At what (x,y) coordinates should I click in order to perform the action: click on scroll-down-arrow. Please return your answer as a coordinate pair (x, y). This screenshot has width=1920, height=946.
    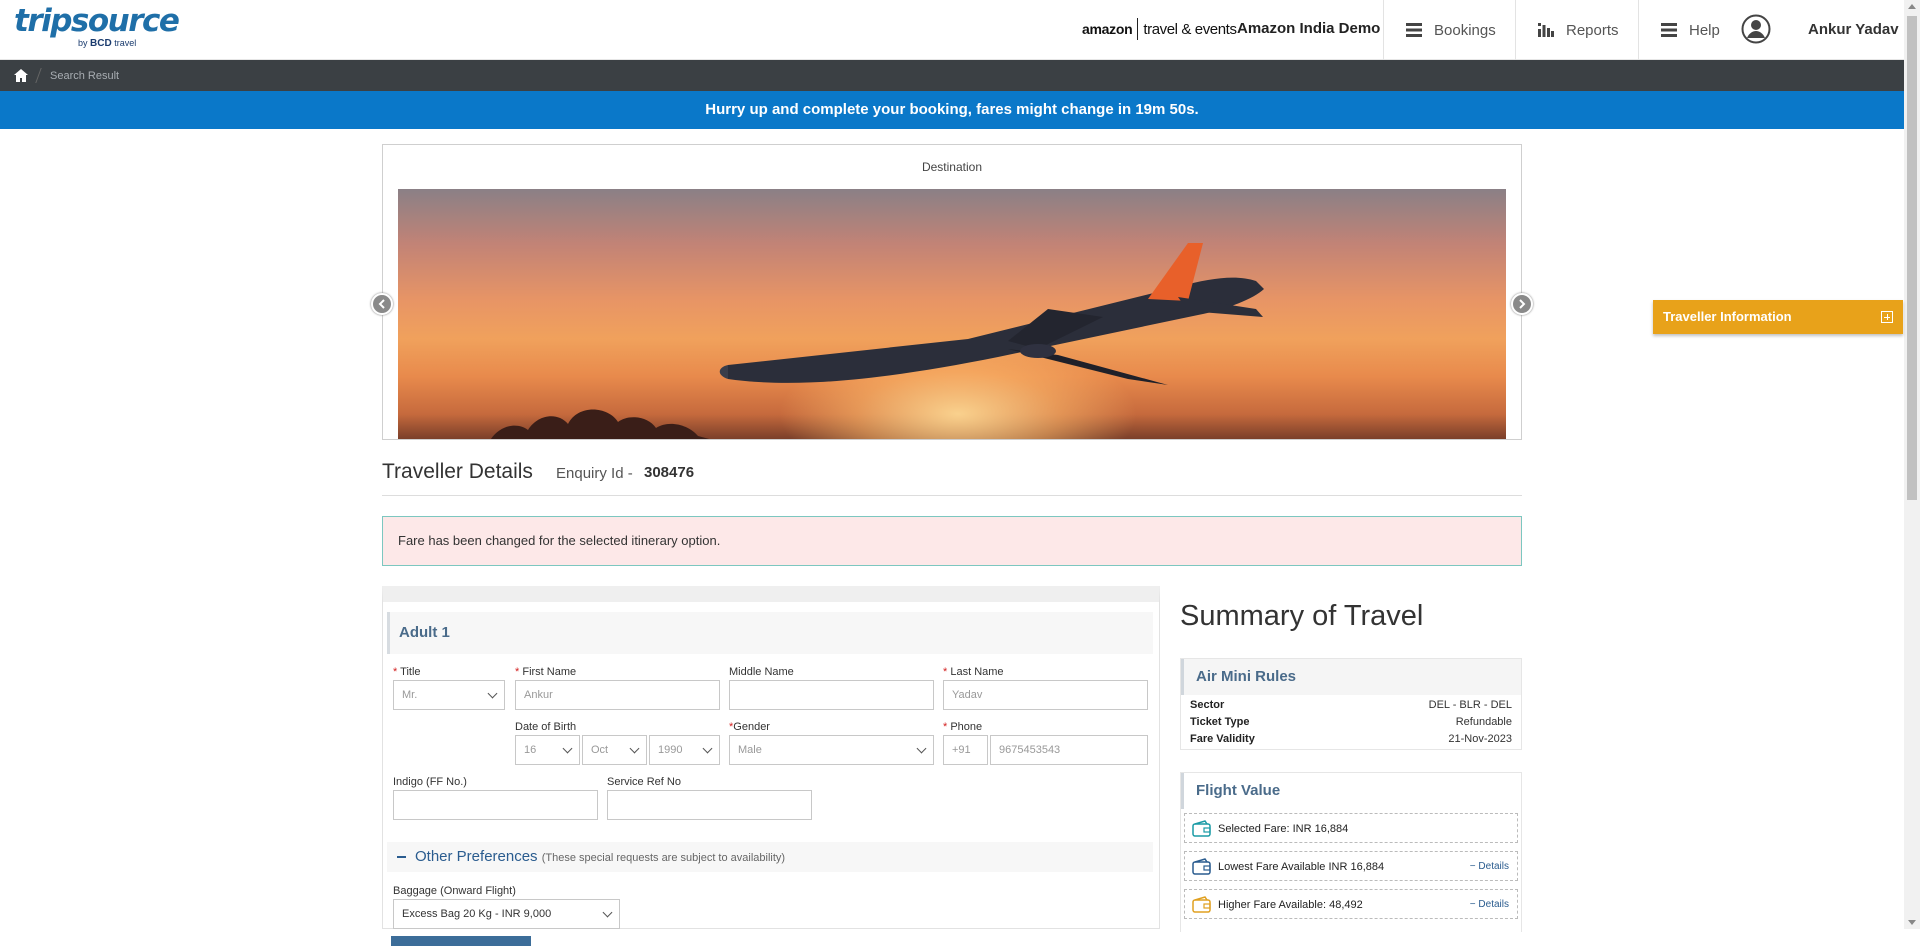
    Looking at the image, I should click on (1912, 922).